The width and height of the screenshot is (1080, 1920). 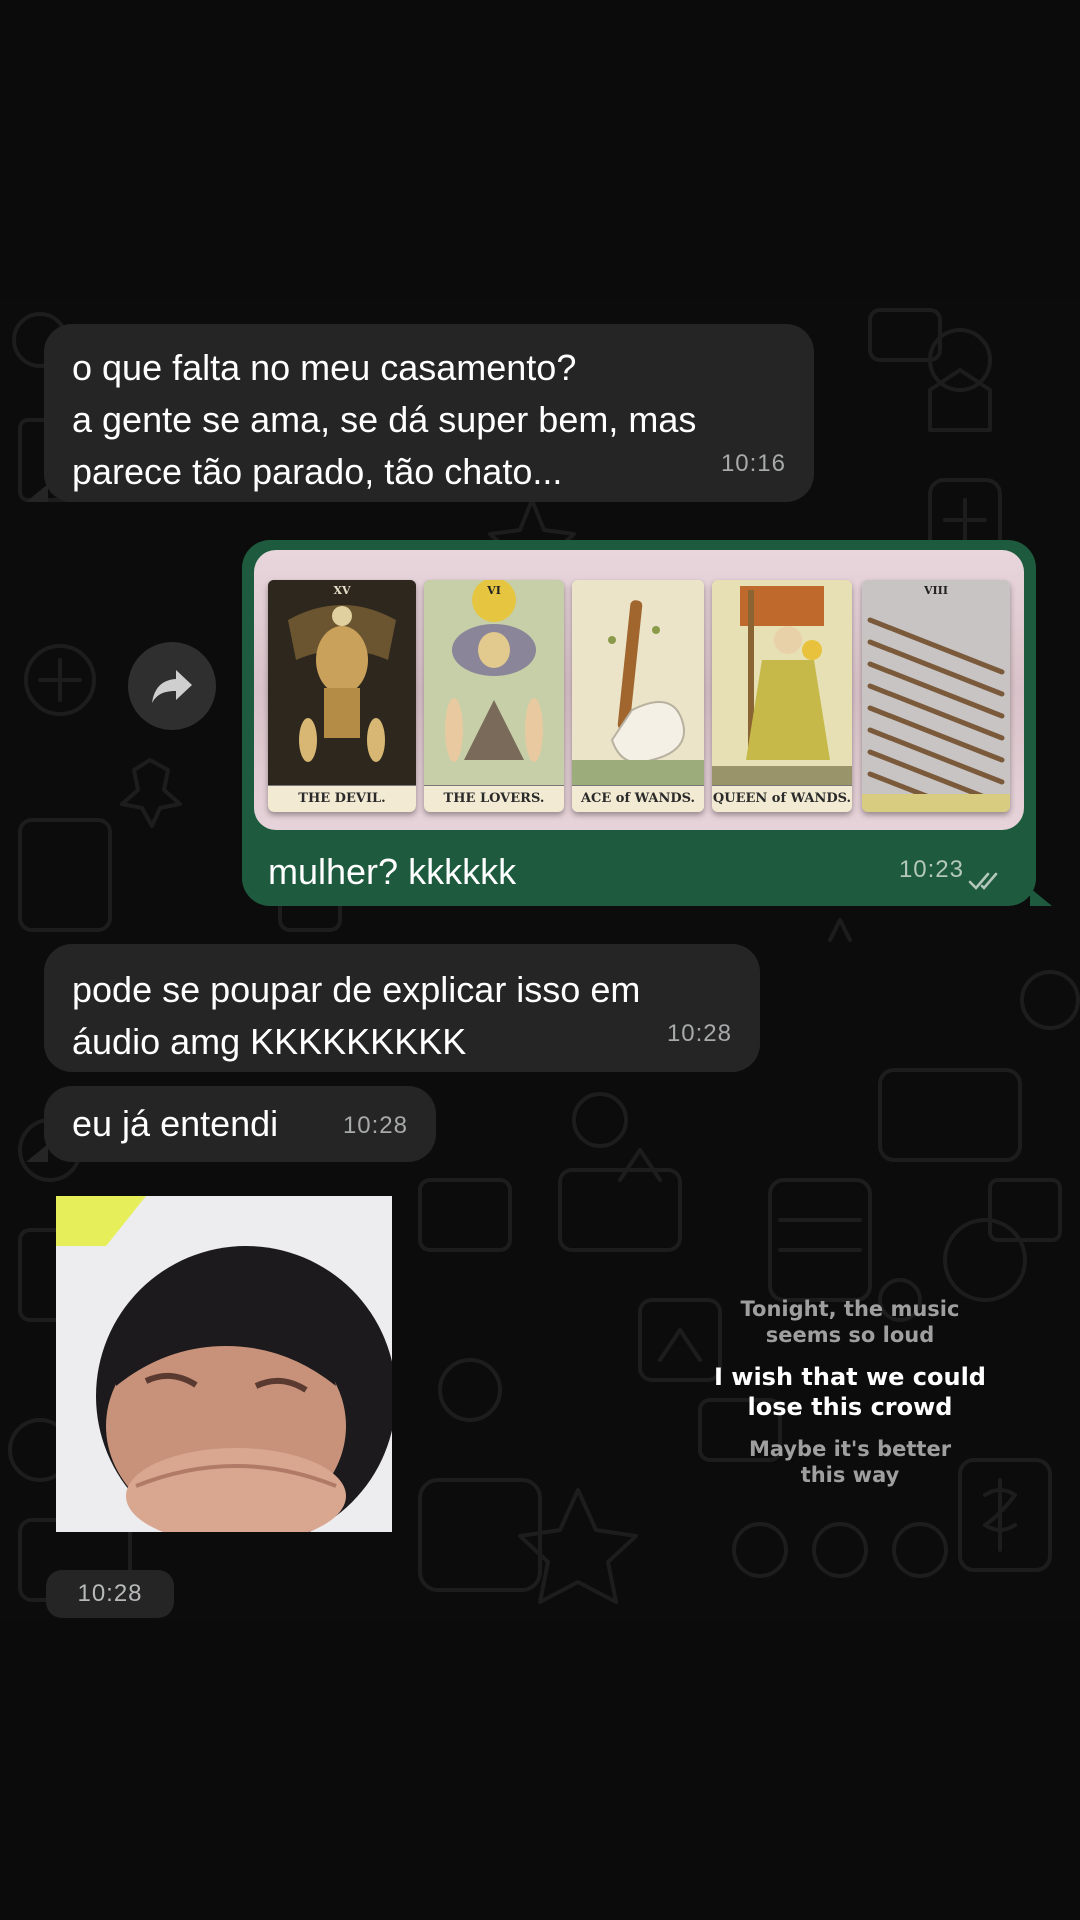 What do you see at coordinates (983, 881) in the screenshot?
I see `double-check-icon` at bounding box center [983, 881].